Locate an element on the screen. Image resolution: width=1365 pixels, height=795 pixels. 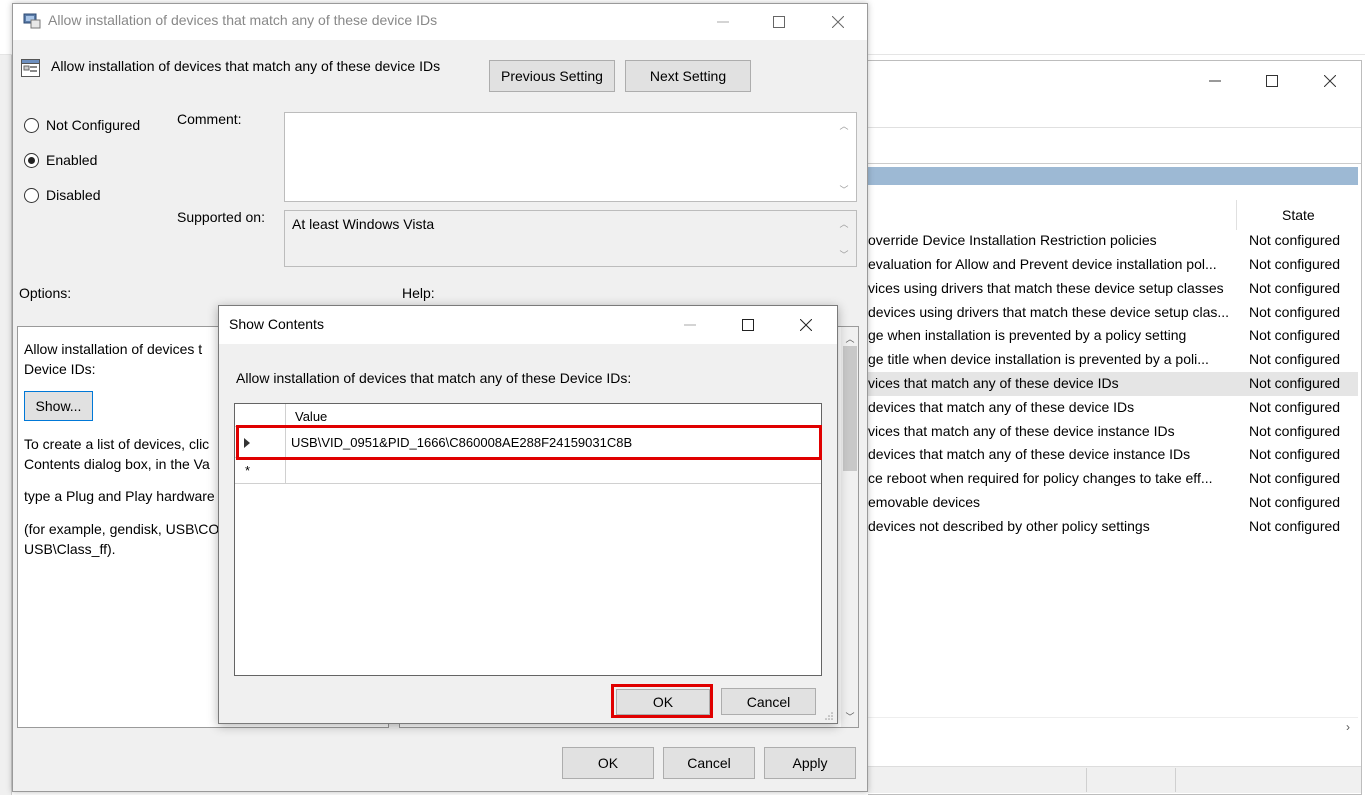
show-contents-minimize-button is located at coordinates (690, 325).